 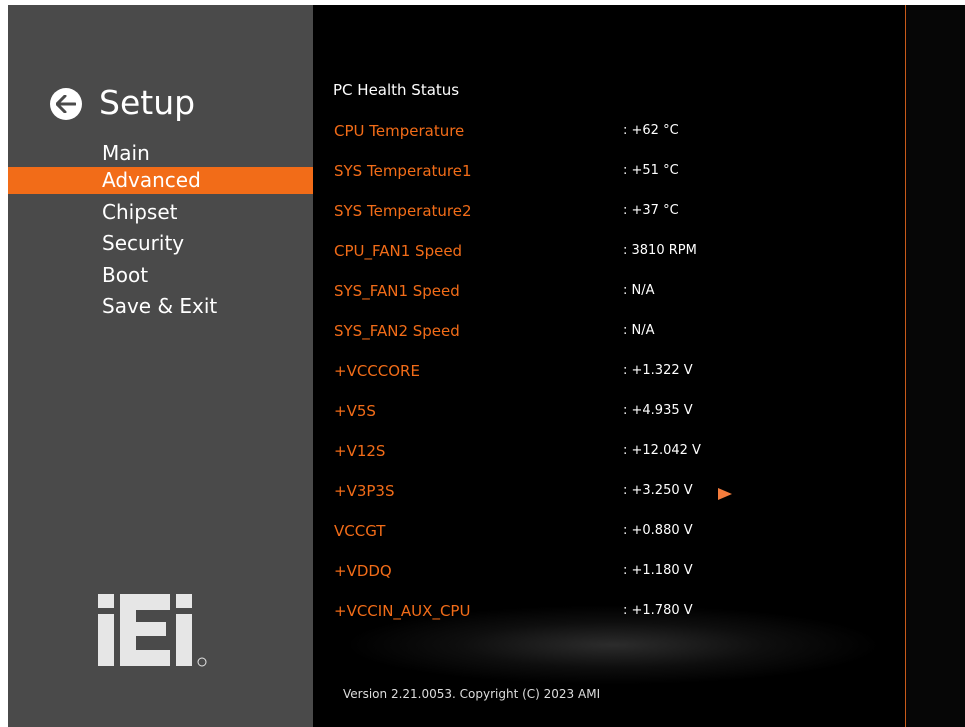 I want to click on row-value: : +1.780 V, so click(x=658, y=610).